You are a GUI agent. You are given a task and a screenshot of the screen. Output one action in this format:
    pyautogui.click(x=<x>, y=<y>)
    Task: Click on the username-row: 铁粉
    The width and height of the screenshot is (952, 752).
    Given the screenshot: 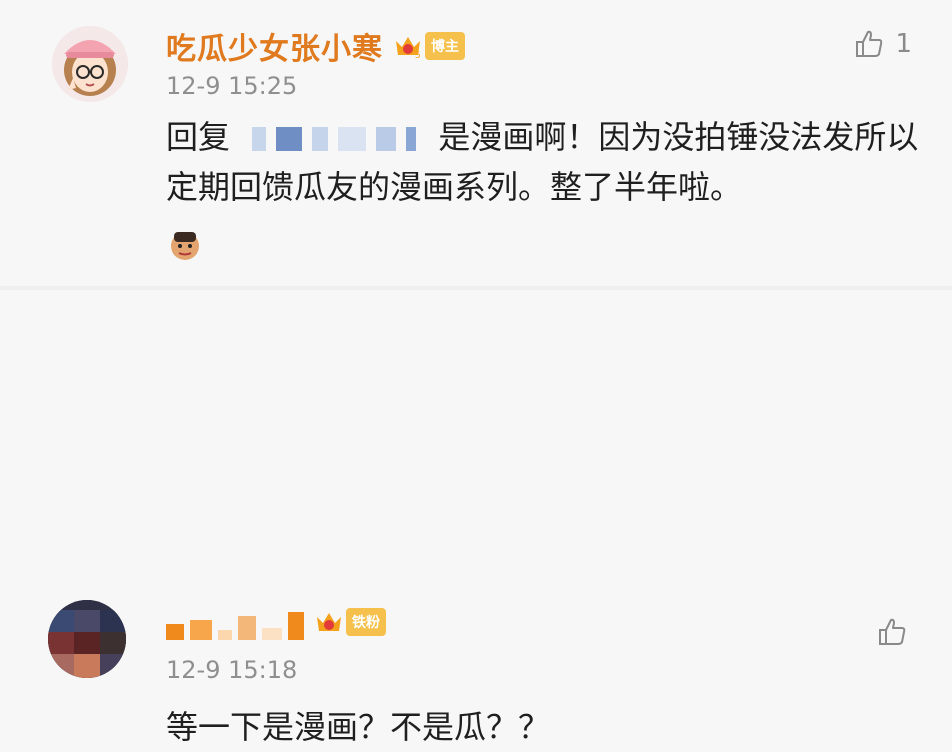 What is the action you would take?
    pyautogui.click(x=276, y=622)
    